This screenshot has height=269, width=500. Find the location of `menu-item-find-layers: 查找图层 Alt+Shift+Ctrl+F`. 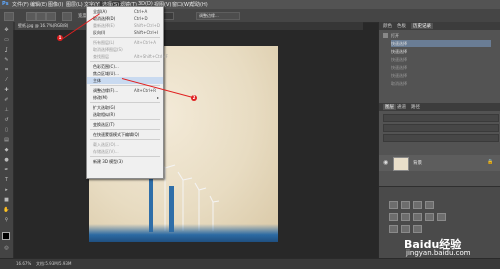

menu-item-find-layers: 查找图层 Alt+Shift+Ctrl+F is located at coordinates (127, 56).